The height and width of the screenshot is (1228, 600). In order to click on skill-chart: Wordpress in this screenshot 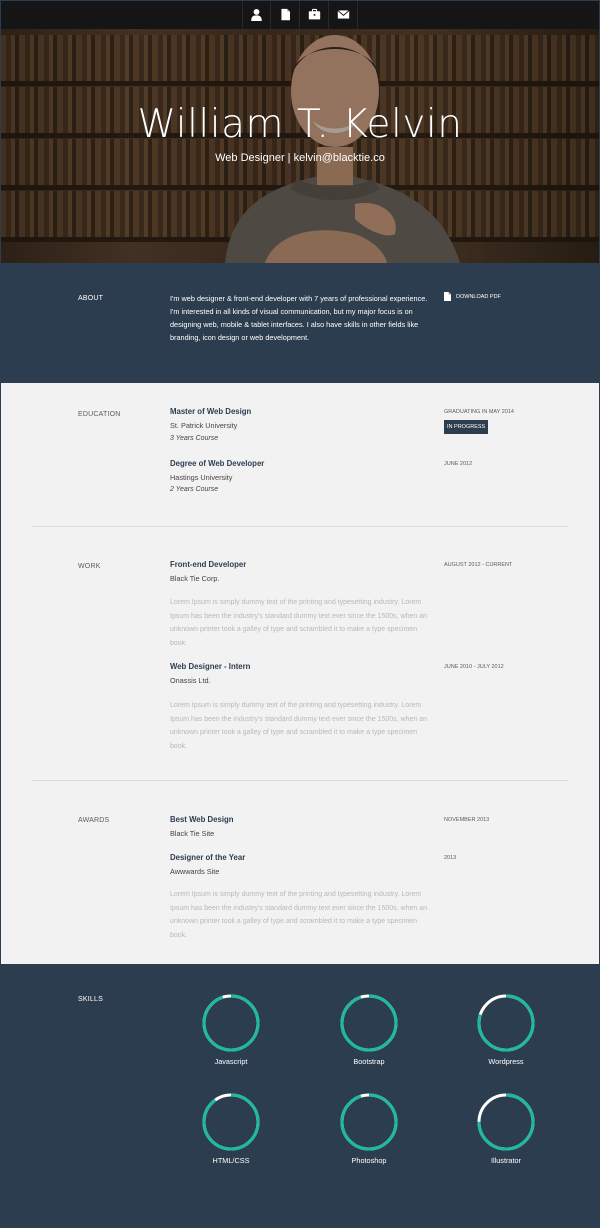, I will do `click(506, 1029)`.